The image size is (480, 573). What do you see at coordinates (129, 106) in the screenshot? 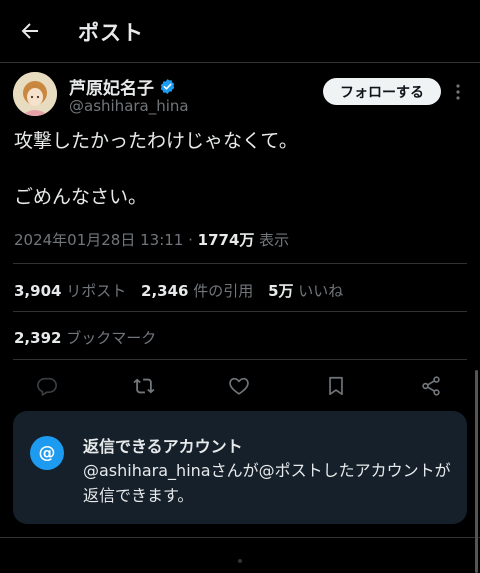
I see `author-handle: @ashihara_hina` at bounding box center [129, 106].